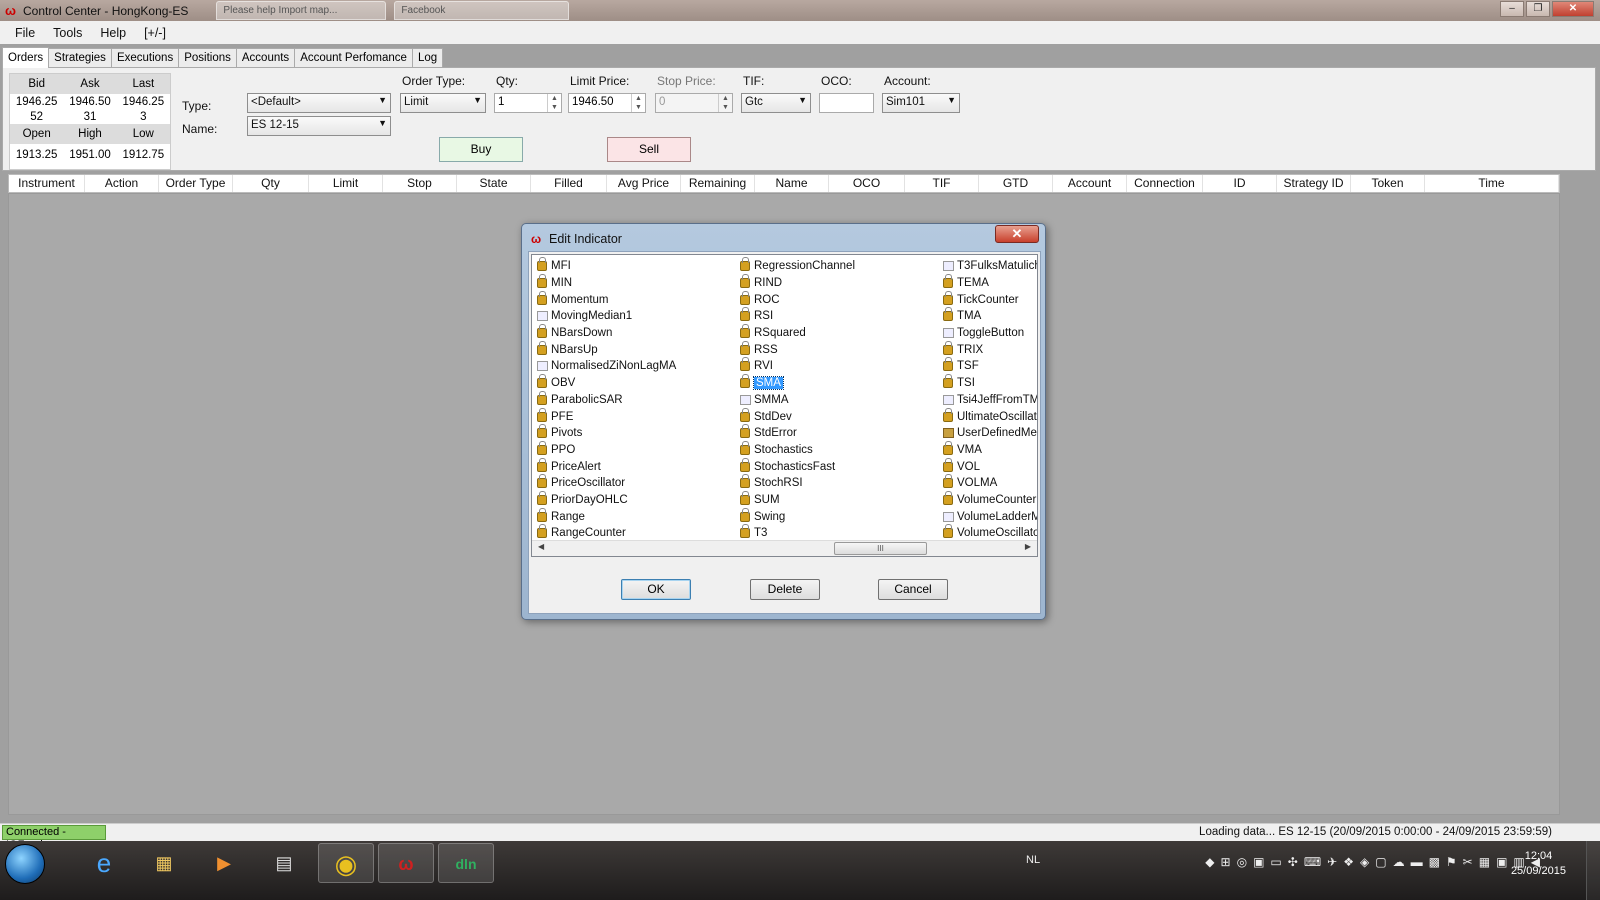 This screenshot has width=1600, height=900. What do you see at coordinates (1312, 862) in the screenshot?
I see `keyboard-icon: ⌨` at bounding box center [1312, 862].